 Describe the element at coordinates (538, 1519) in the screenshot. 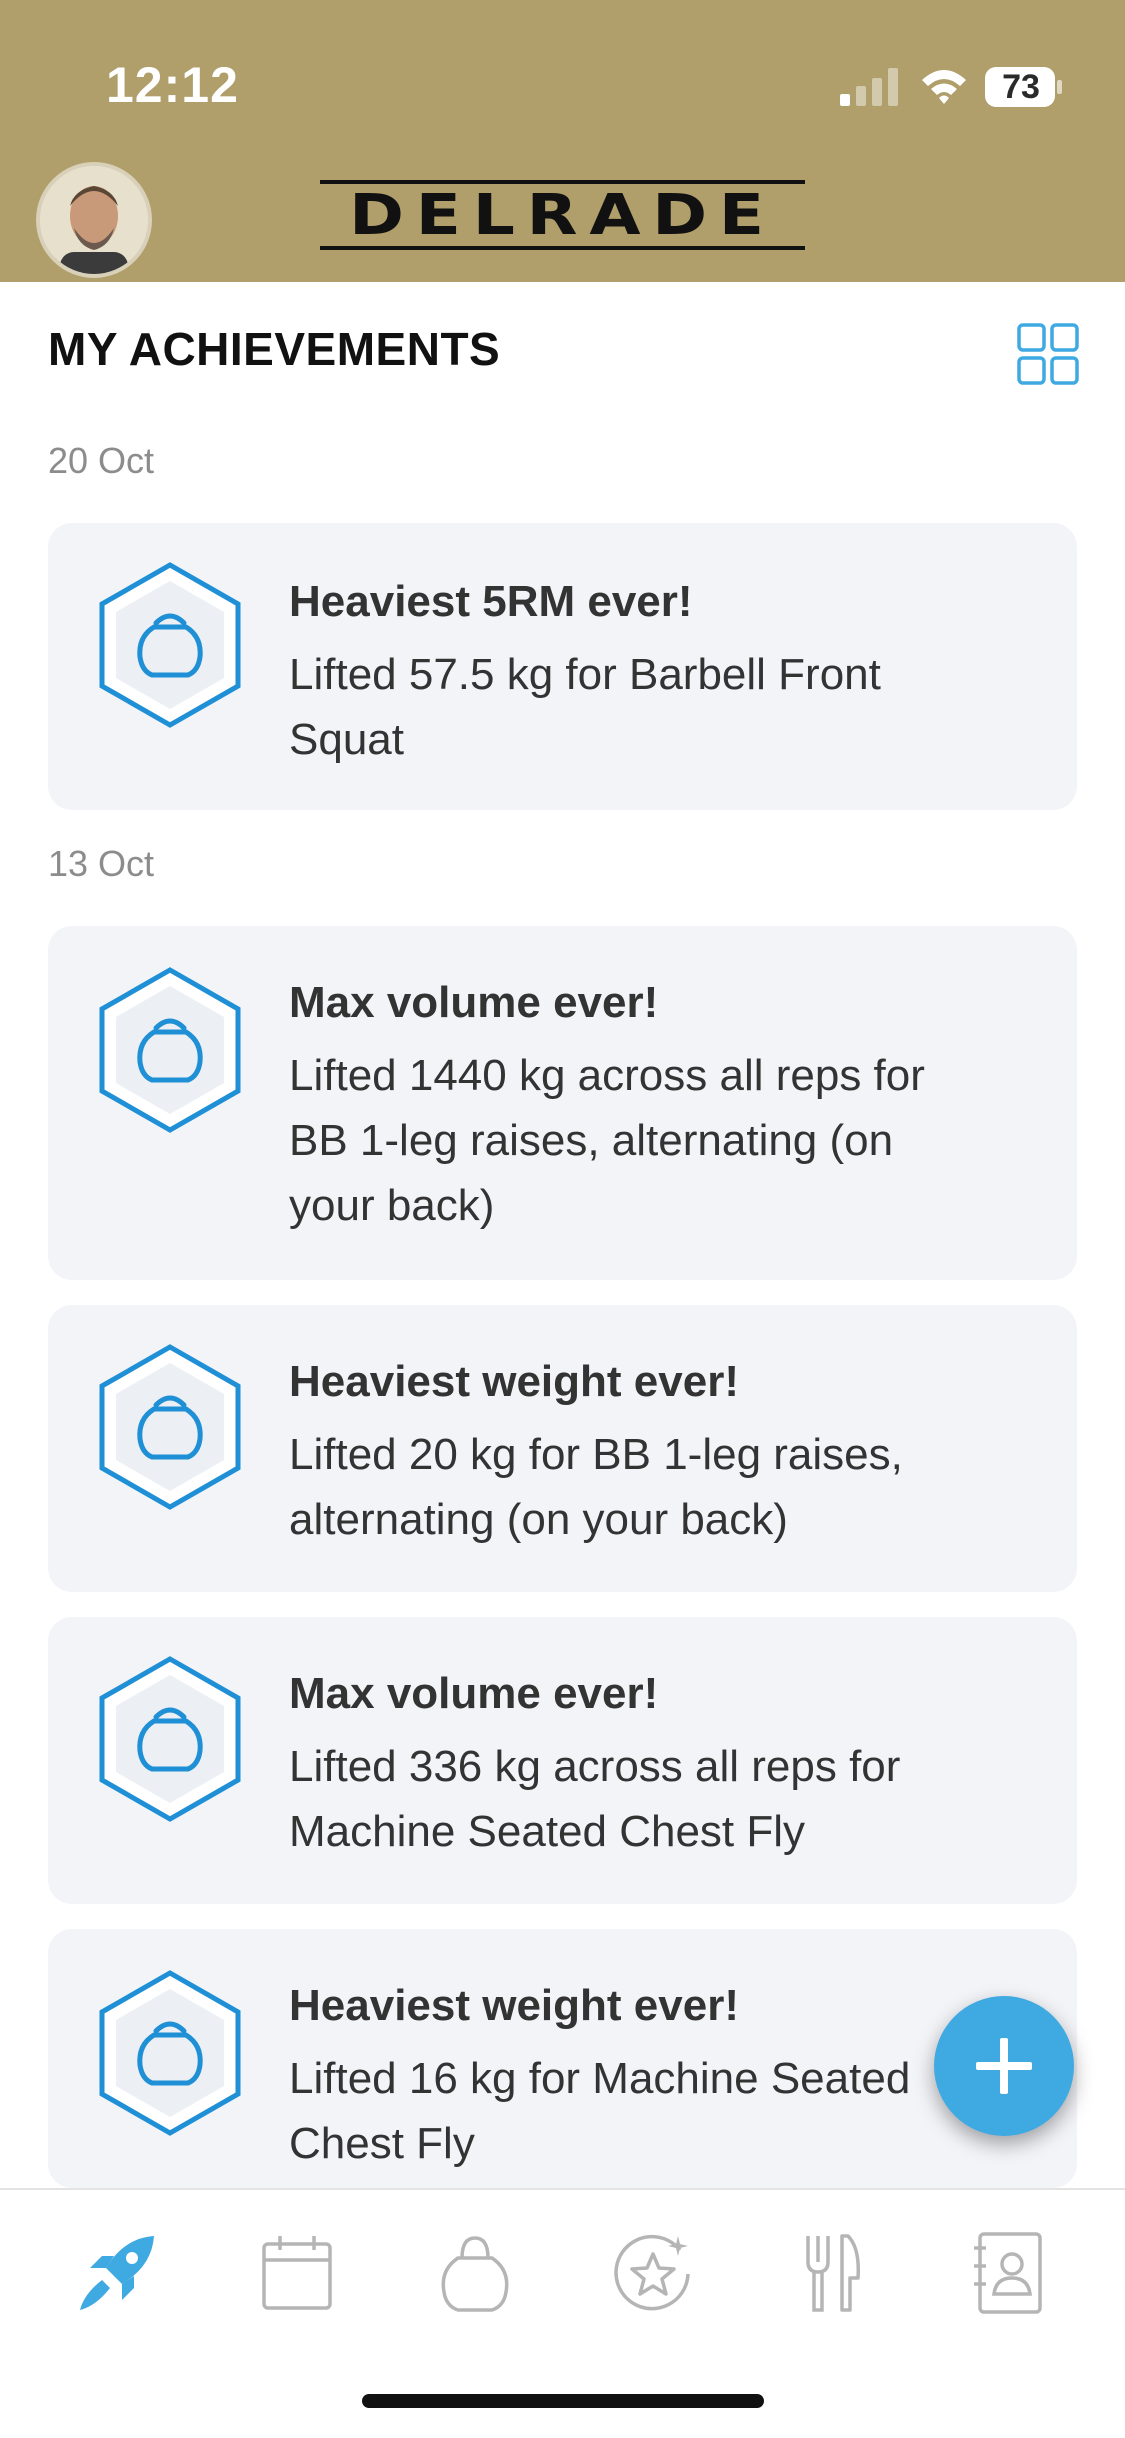

I see `description-line: alternating (on your back)` at that location.